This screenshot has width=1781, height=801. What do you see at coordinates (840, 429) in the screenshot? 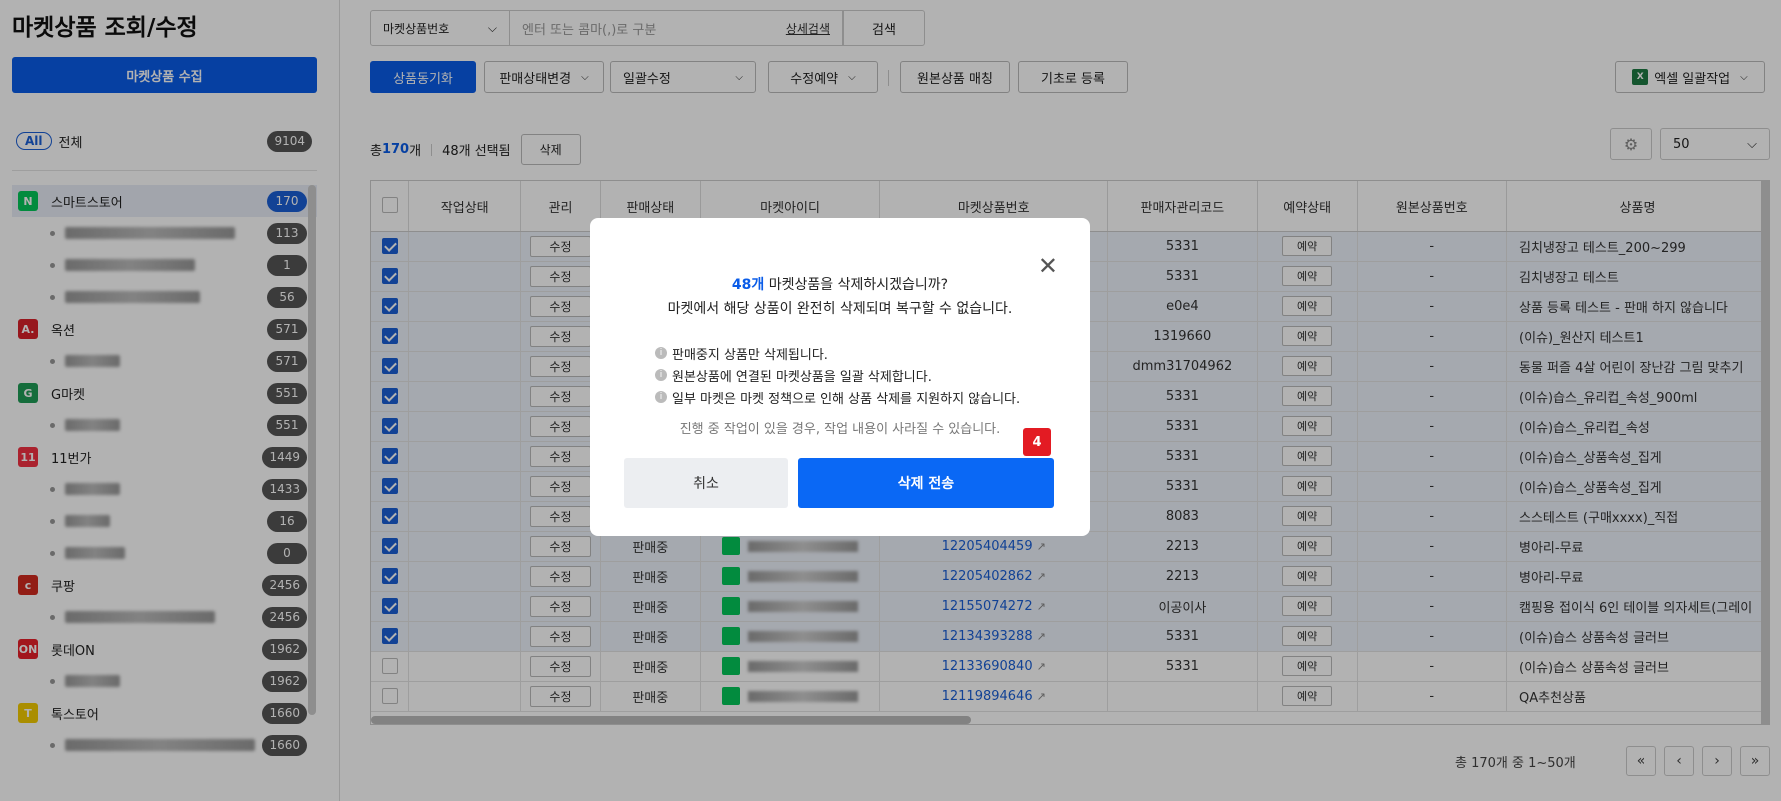
I see `modal-warning: 진행 중 작업이 있을 경우, 작업 내용이 사라질 수 있습니다.` at bounding box center [840, 429].